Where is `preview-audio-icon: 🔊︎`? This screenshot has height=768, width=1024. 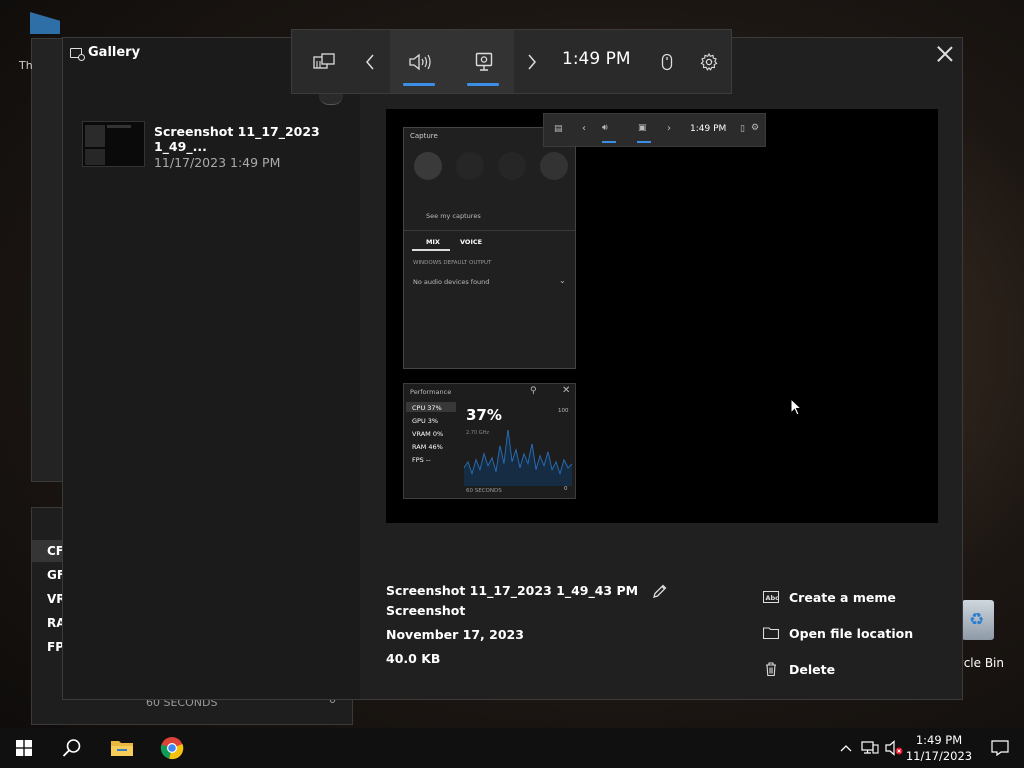 preview-audio-icon: 🔊︎ is located at coordinates (605, 128).